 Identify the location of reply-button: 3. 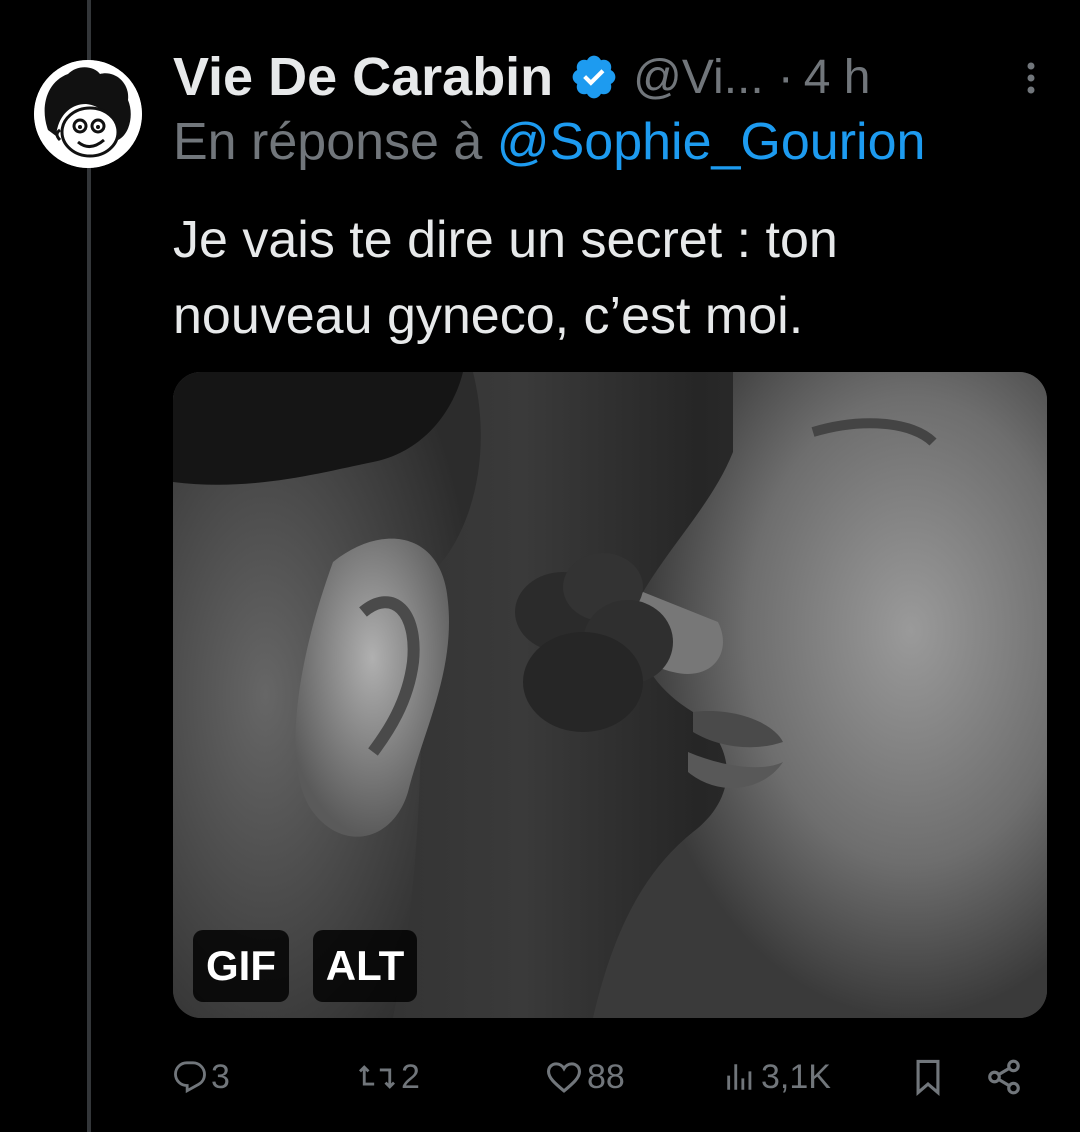
(201, 1077).